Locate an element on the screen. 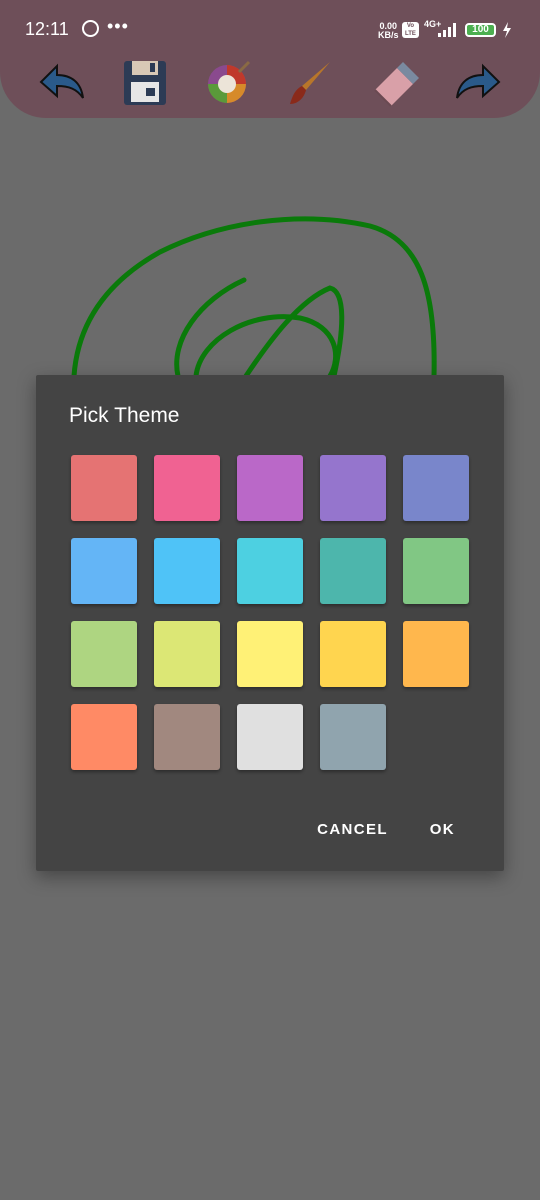 The image size is (540, 1200). redo-button is located at coordinates (478, 83).